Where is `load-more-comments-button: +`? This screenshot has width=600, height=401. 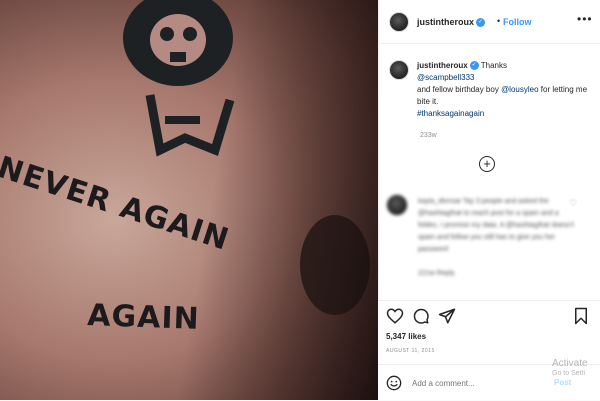
load-more-comments-button: + is located at coordinates (487, 164).